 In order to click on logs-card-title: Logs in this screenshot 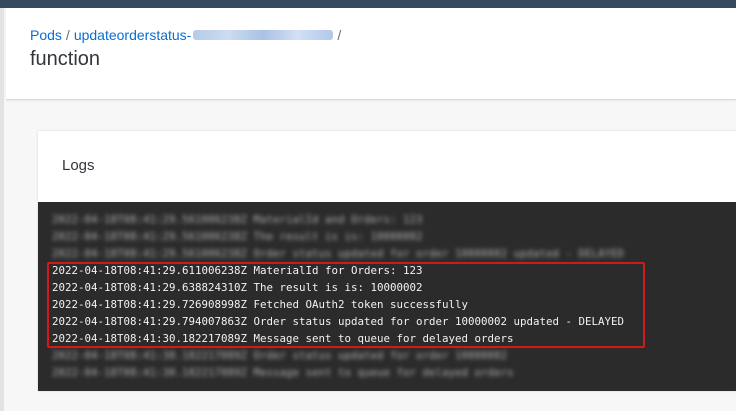, I will do `click(78, 165)`.